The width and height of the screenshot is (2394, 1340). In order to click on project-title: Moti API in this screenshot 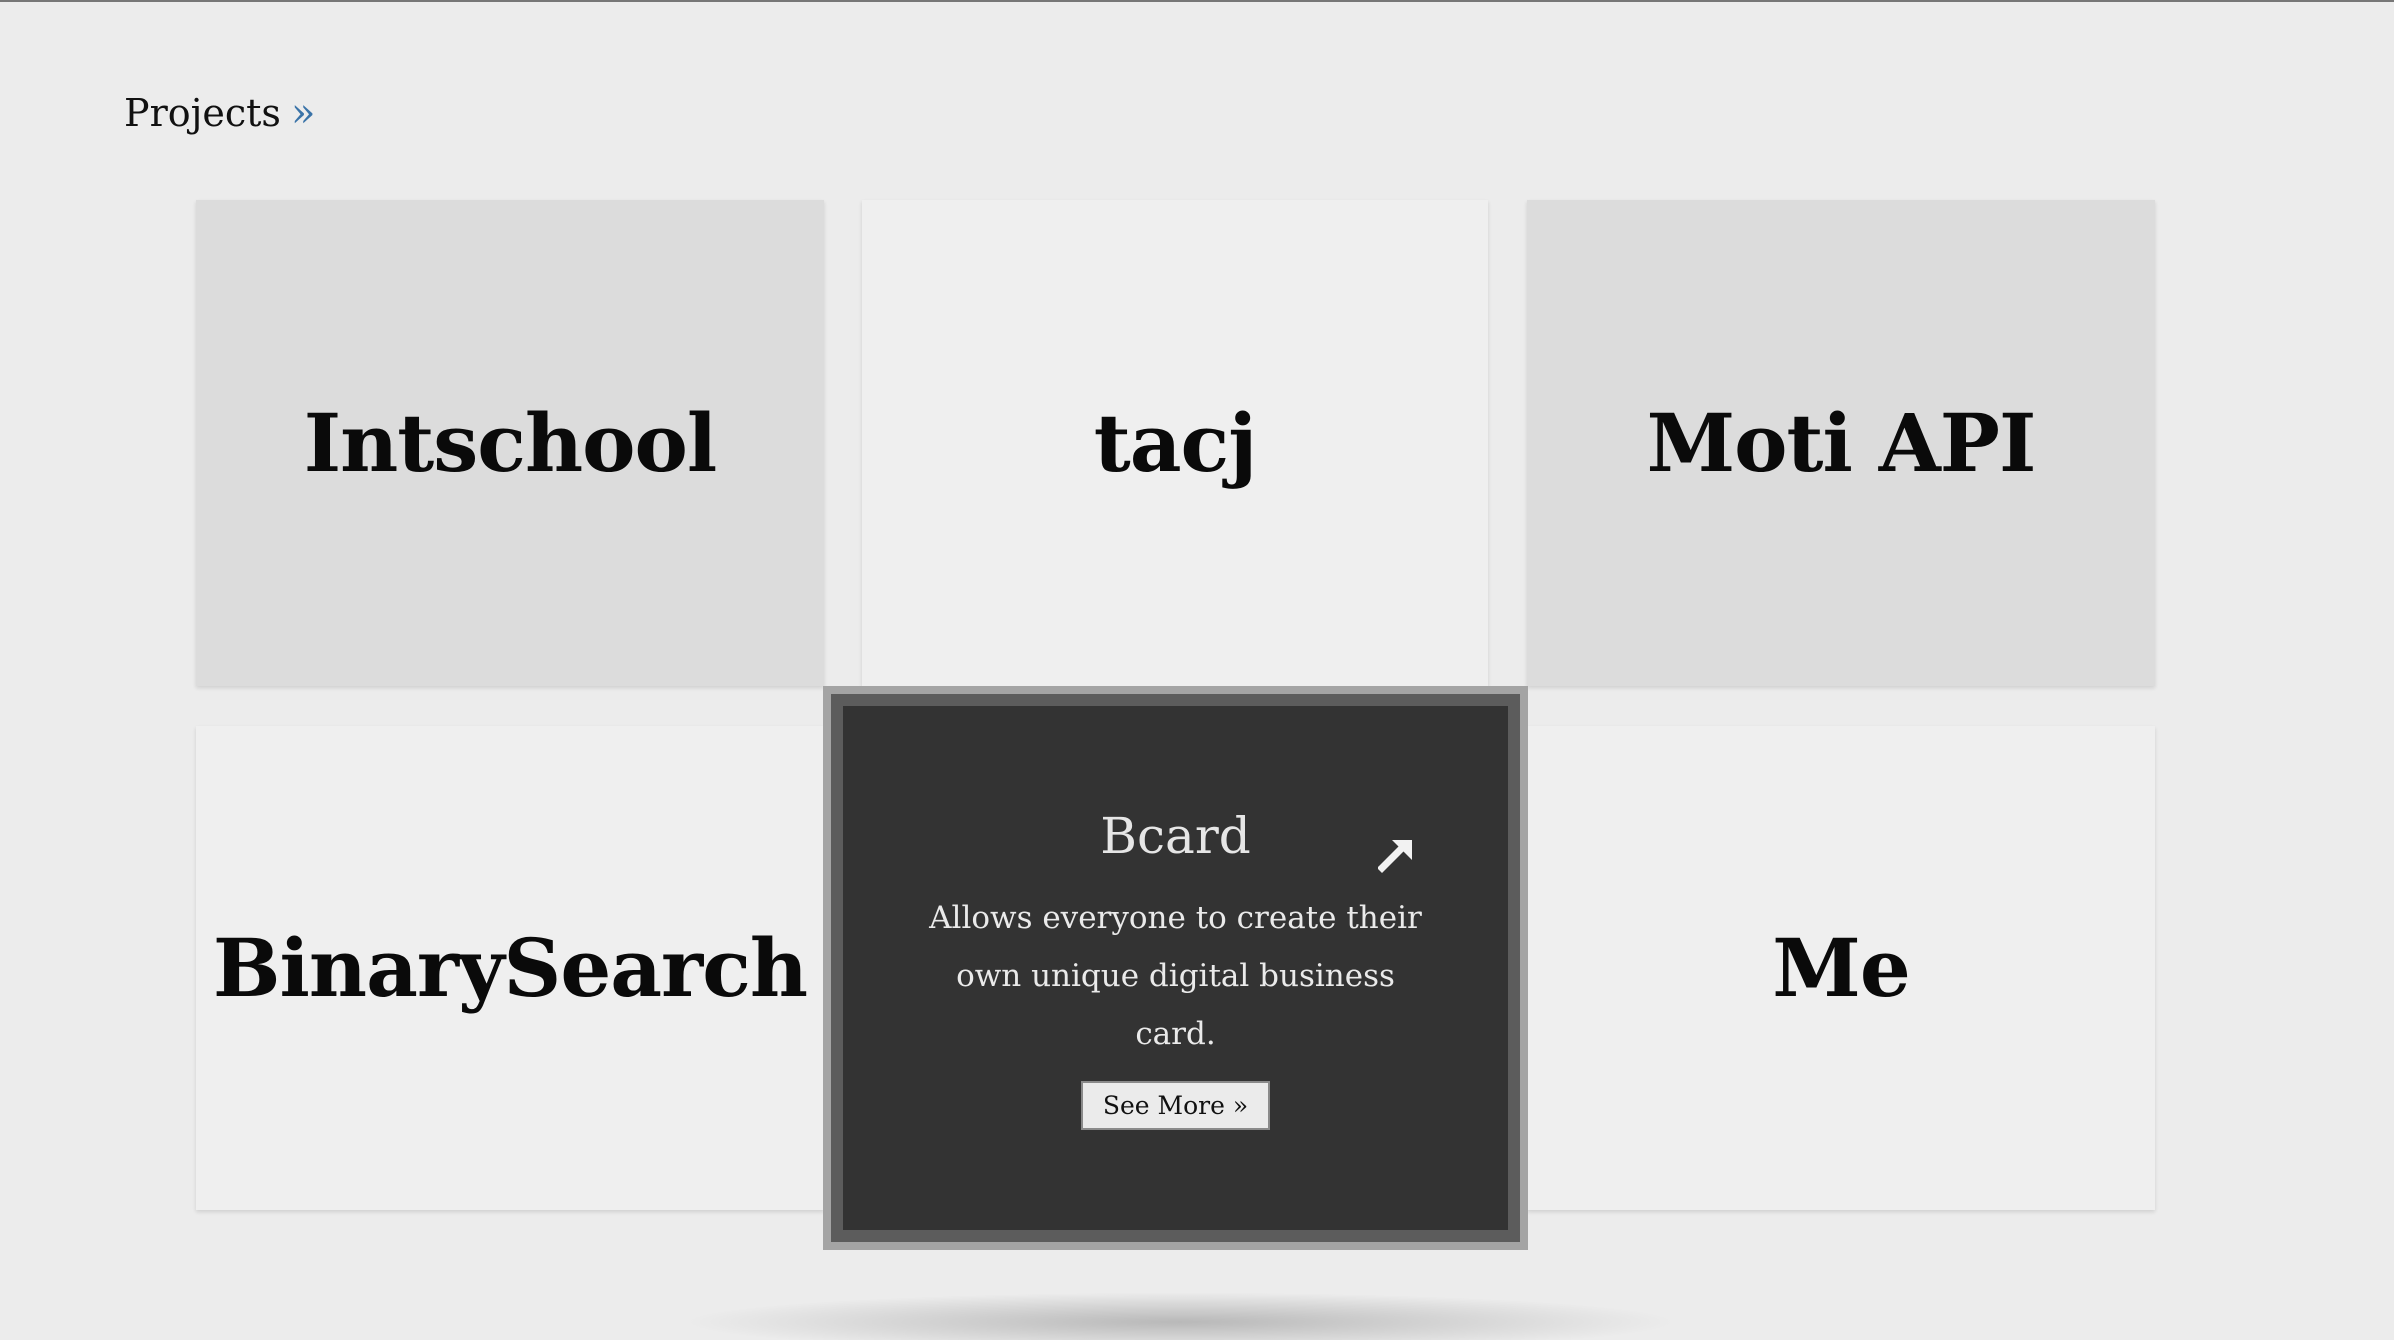, I will do `click(1841, 443)`.